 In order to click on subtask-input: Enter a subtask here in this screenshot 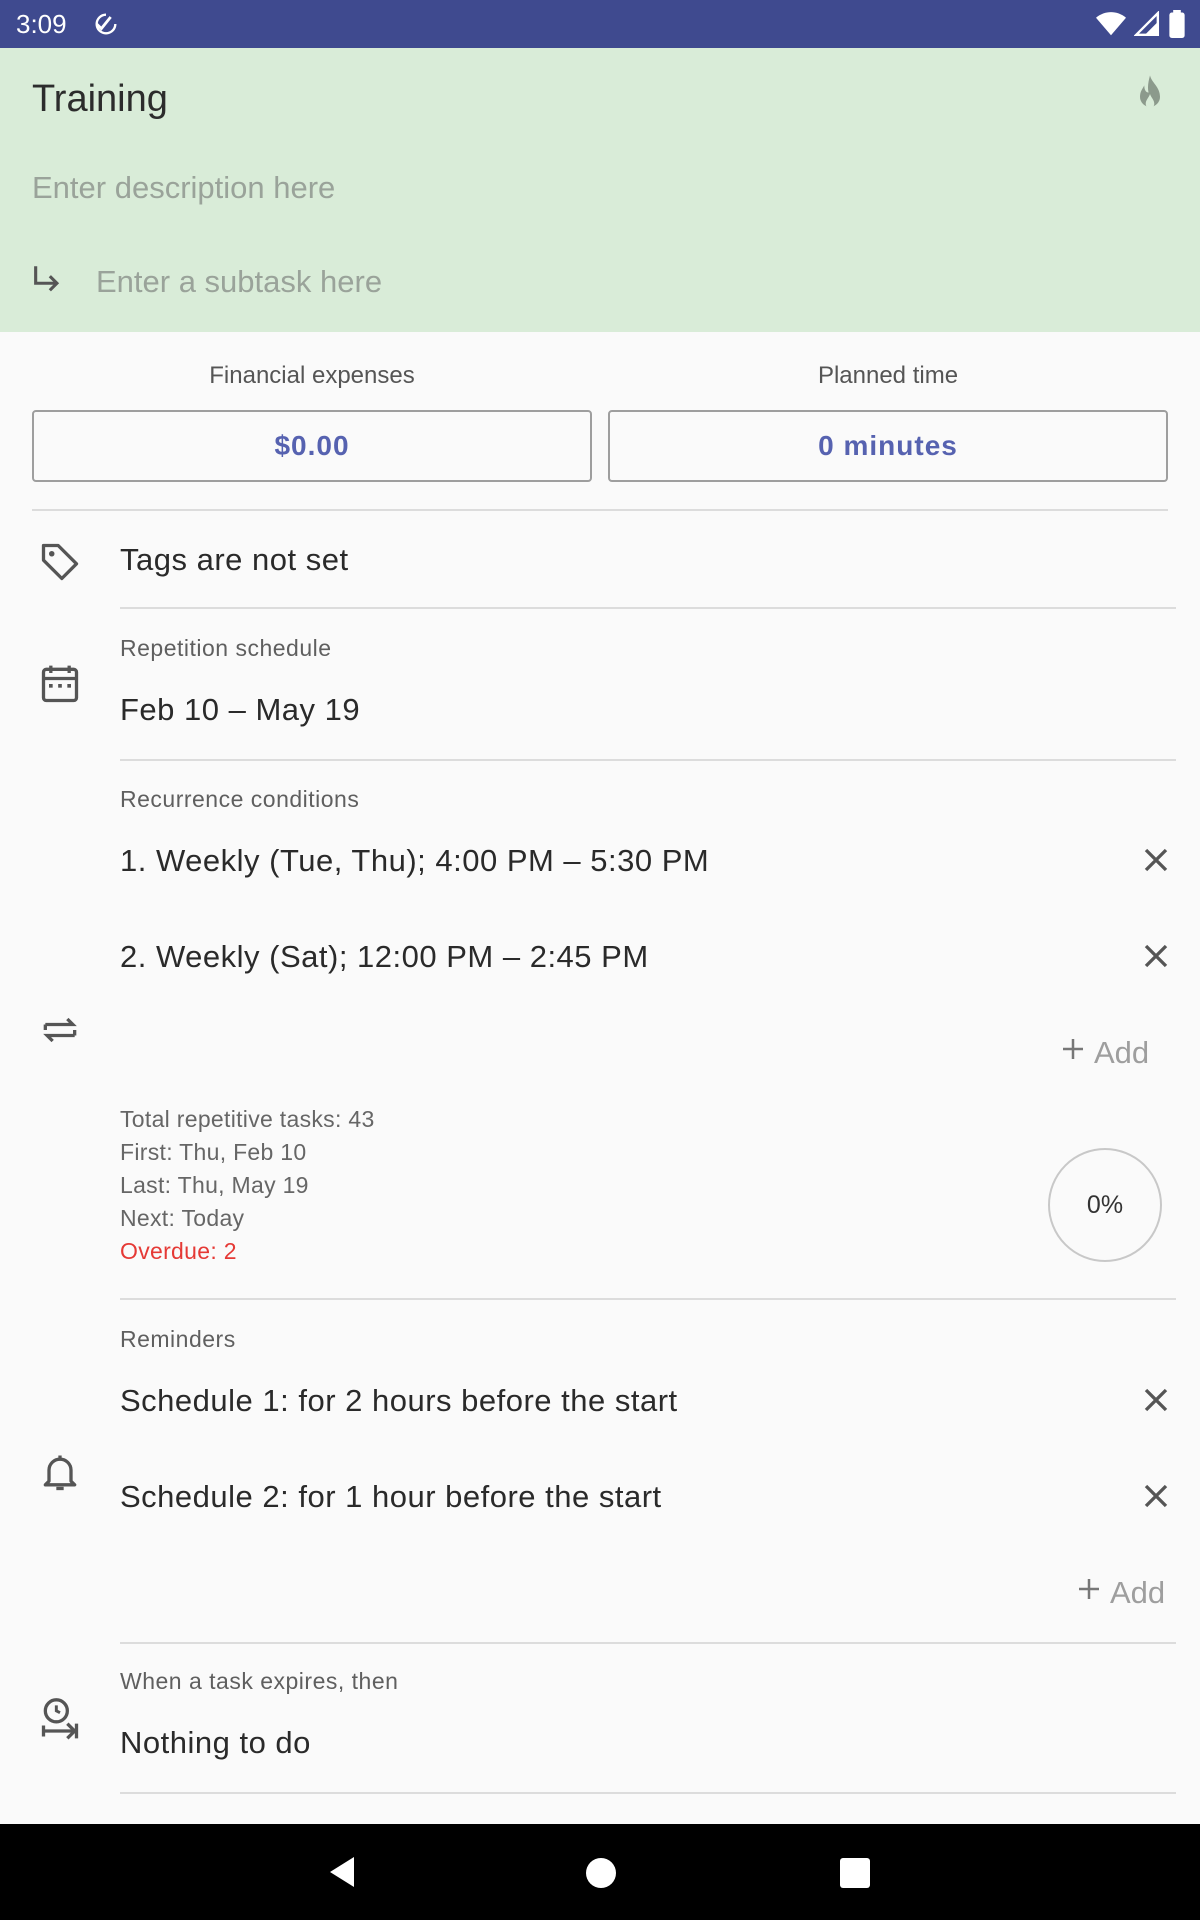, I will do `click(239, 282)`.